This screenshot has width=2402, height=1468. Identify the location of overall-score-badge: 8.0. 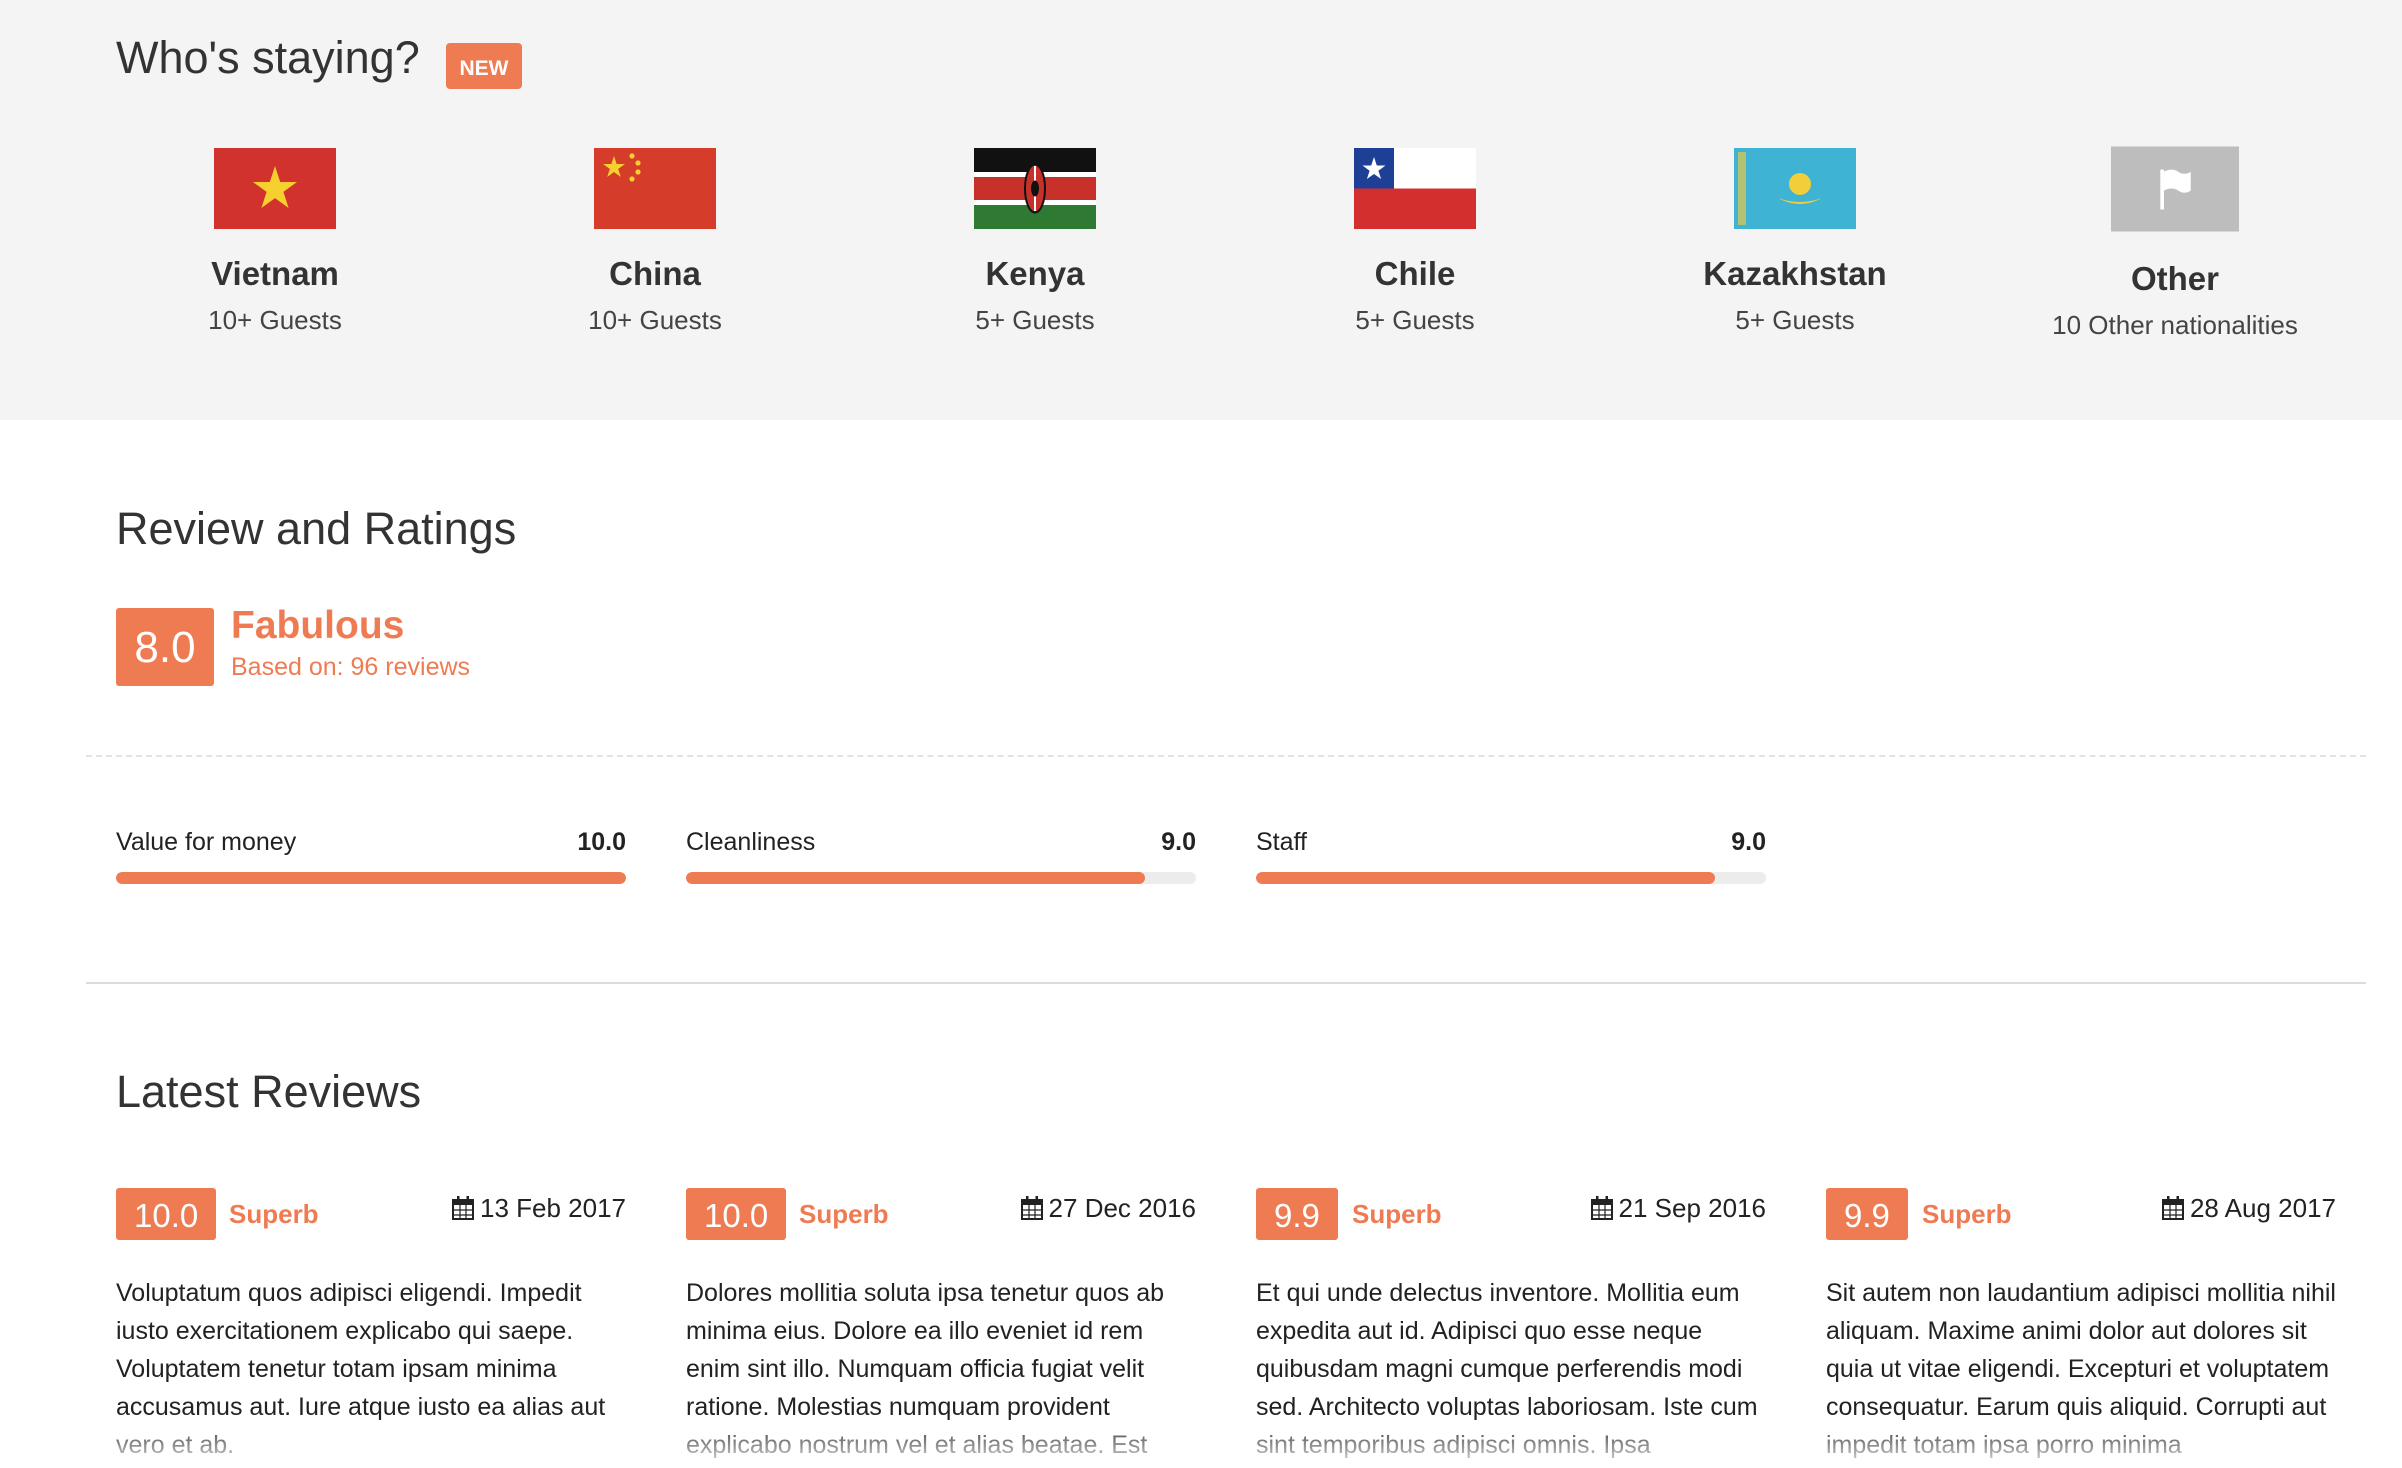
(165, 647).